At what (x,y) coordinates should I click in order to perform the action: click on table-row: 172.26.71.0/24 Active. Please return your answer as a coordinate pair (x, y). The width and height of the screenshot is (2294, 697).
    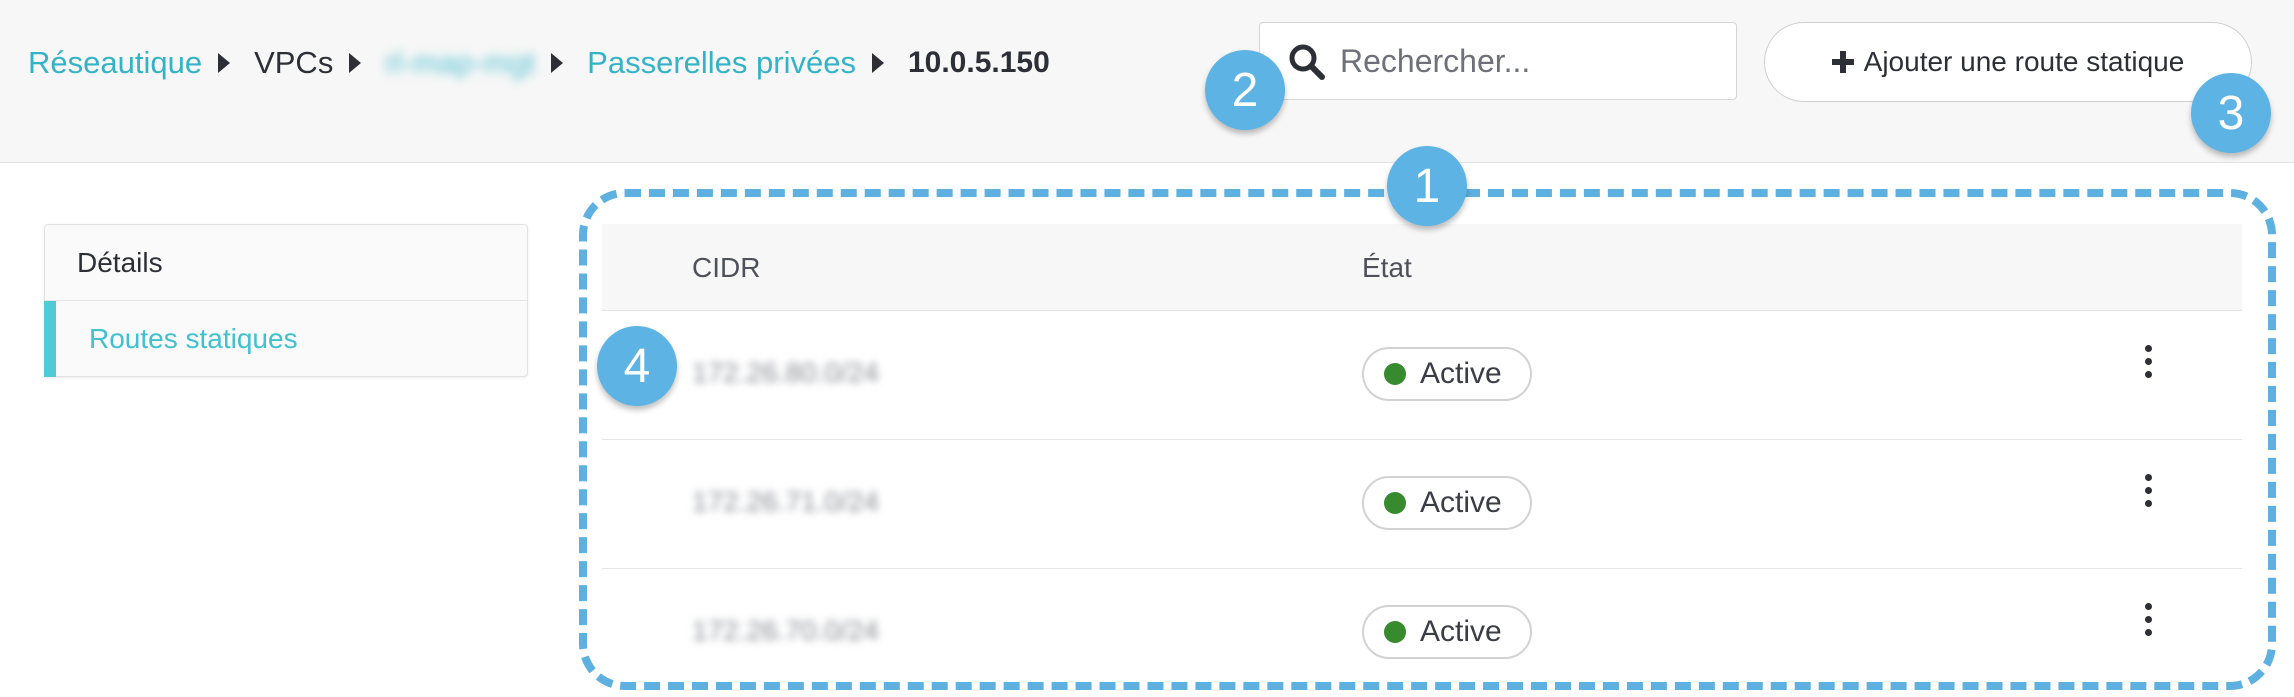
    Looking at the image, I should click on (1422, 504).